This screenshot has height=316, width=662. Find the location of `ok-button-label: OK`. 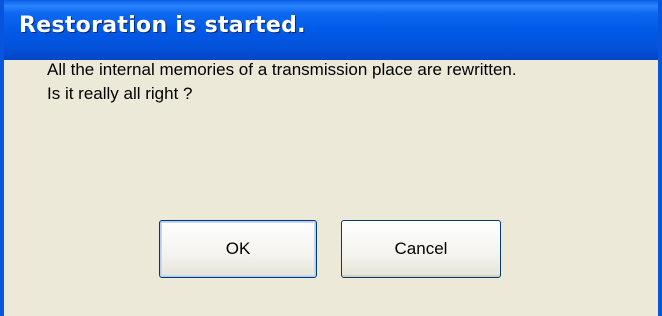

ok-button-label: OK is located at coordinates (238, 248).